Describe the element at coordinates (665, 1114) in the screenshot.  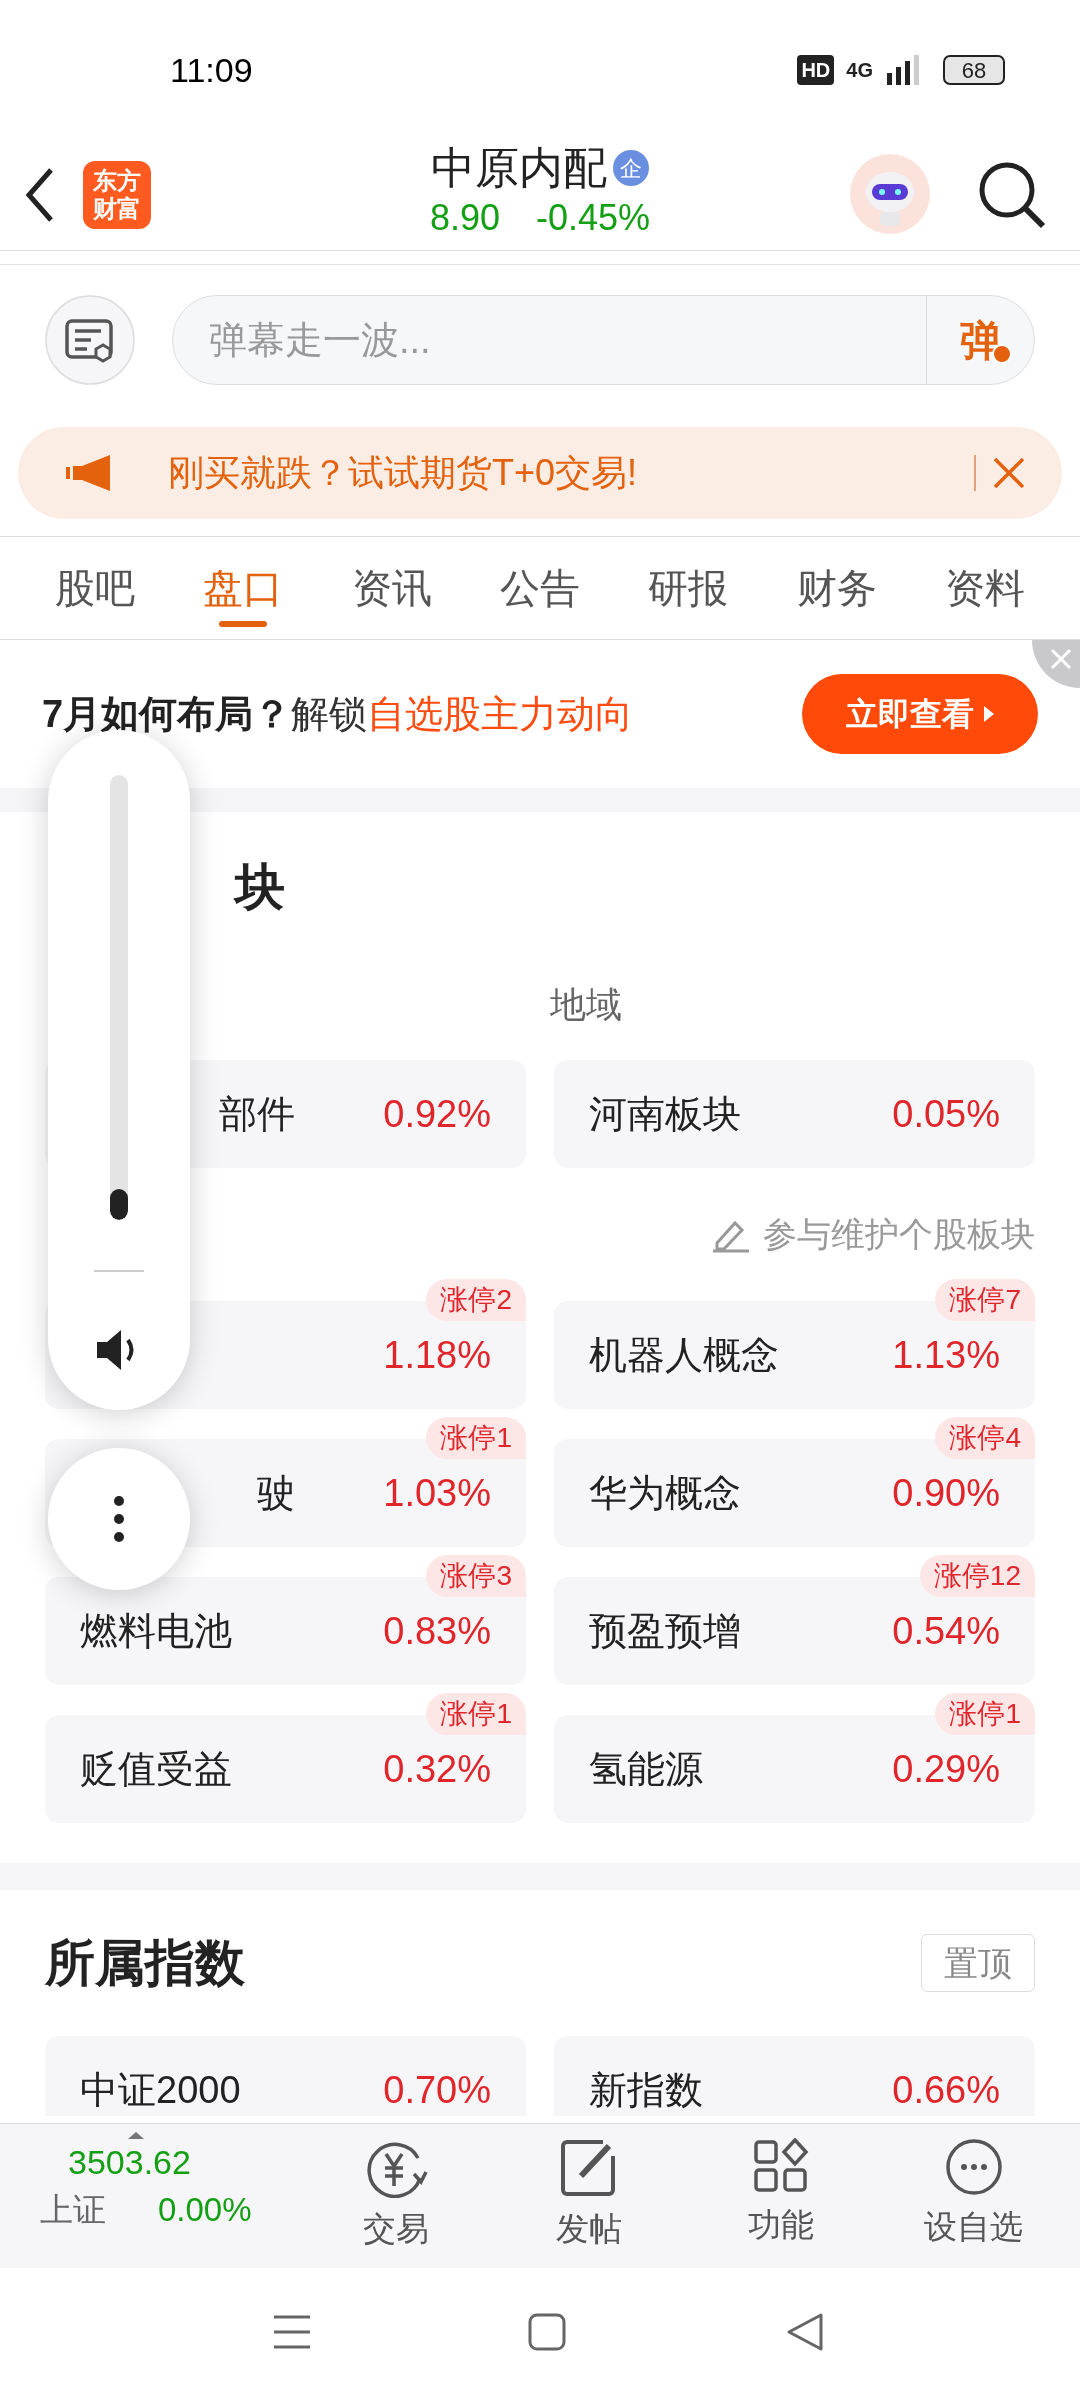
I see `sector-name: 河南板块` at that location.